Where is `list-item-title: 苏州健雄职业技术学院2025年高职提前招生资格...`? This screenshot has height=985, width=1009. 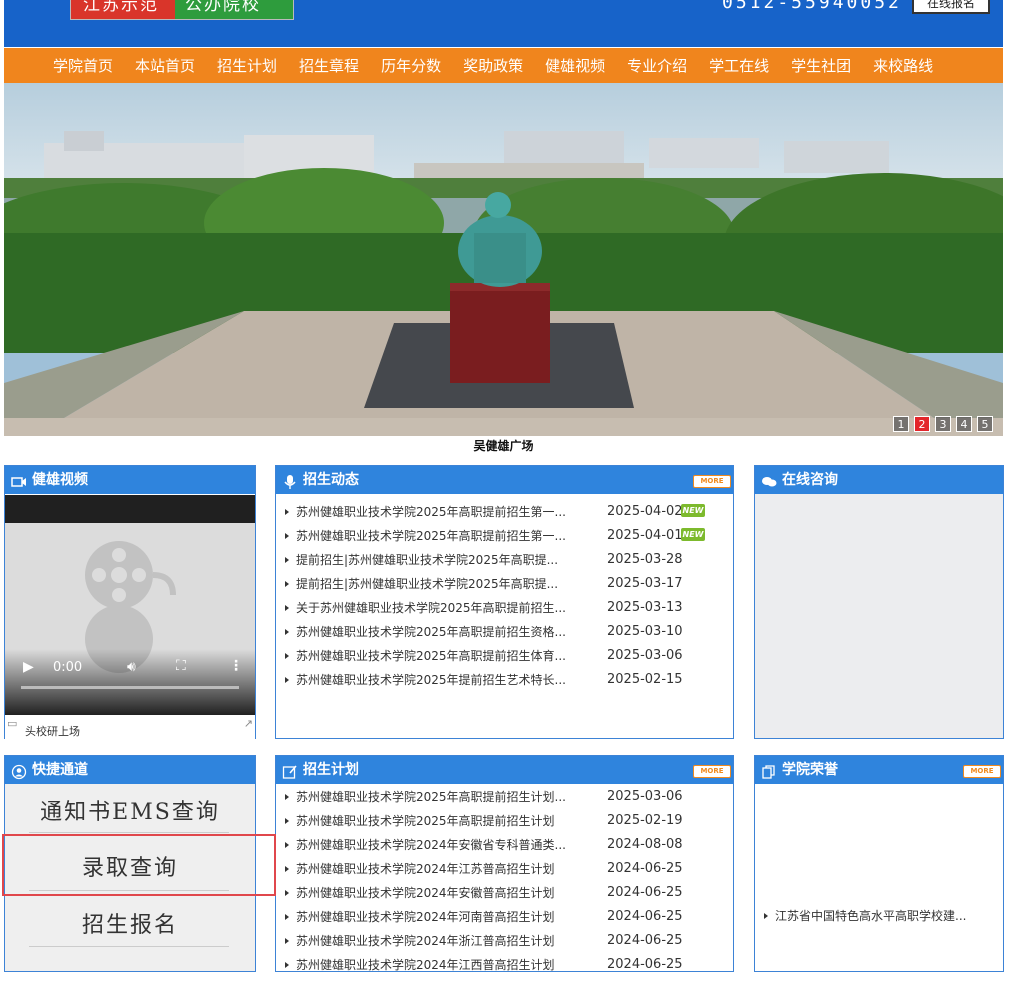 list-item-title: 苏州健雄职业技术学院2025年高职提前招生资格... is located at coordinates (431, 632).